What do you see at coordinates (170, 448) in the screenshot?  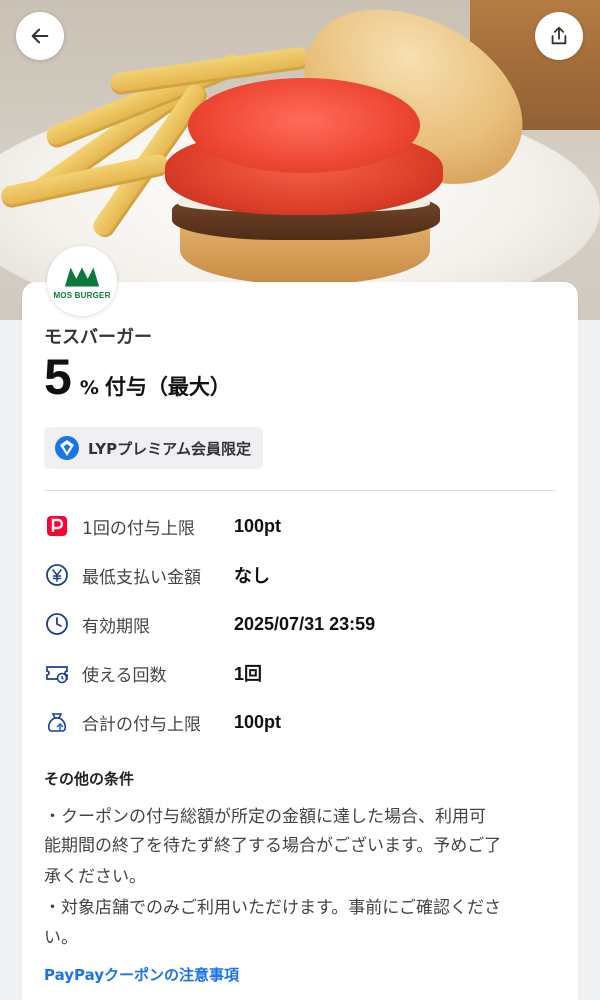 I see `badge-label: LYPプレミアム会員限定` at bounding box center [170, 448].